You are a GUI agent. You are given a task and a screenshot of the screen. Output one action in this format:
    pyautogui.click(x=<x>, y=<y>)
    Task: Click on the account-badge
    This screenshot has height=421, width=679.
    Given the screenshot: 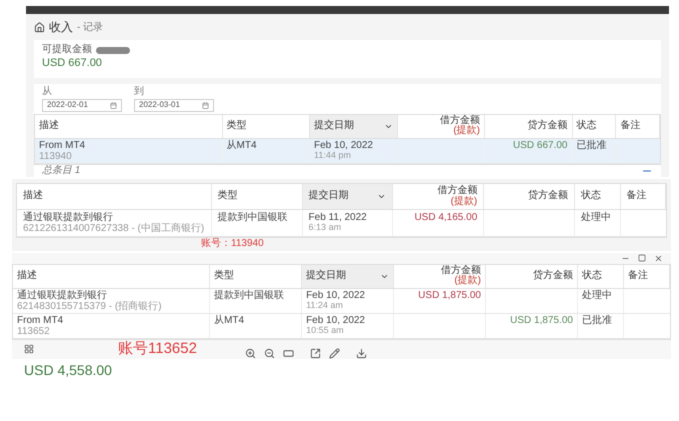 What is the action you would take?
    pyautogui.click(x=113, y=50)
    